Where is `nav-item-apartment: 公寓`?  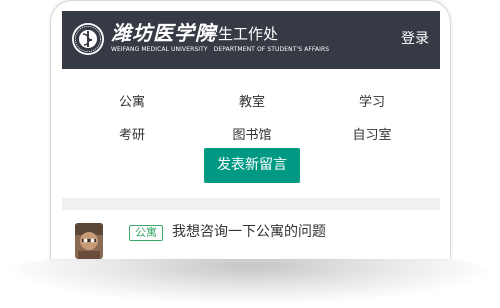
nav-item-apartment: 公寓 is located at coordinates (132, 103).